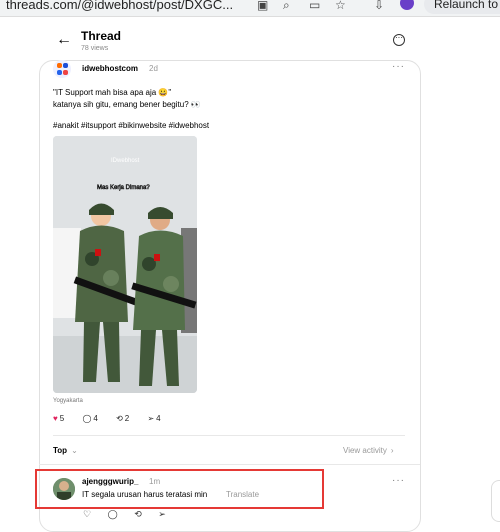  I want to click on reply-author: ajengggwurip_, so click(110, 481).